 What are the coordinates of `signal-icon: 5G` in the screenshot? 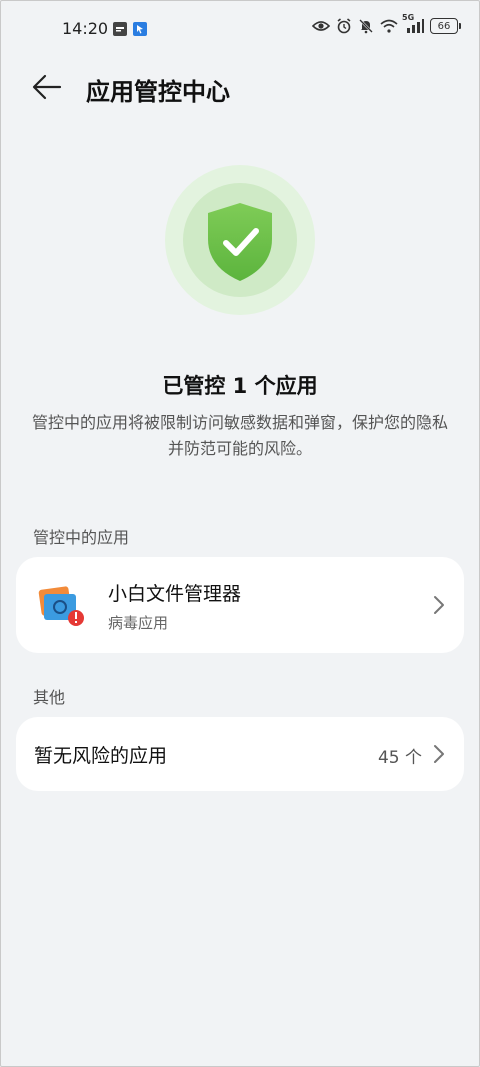 It's located at (413, 23).